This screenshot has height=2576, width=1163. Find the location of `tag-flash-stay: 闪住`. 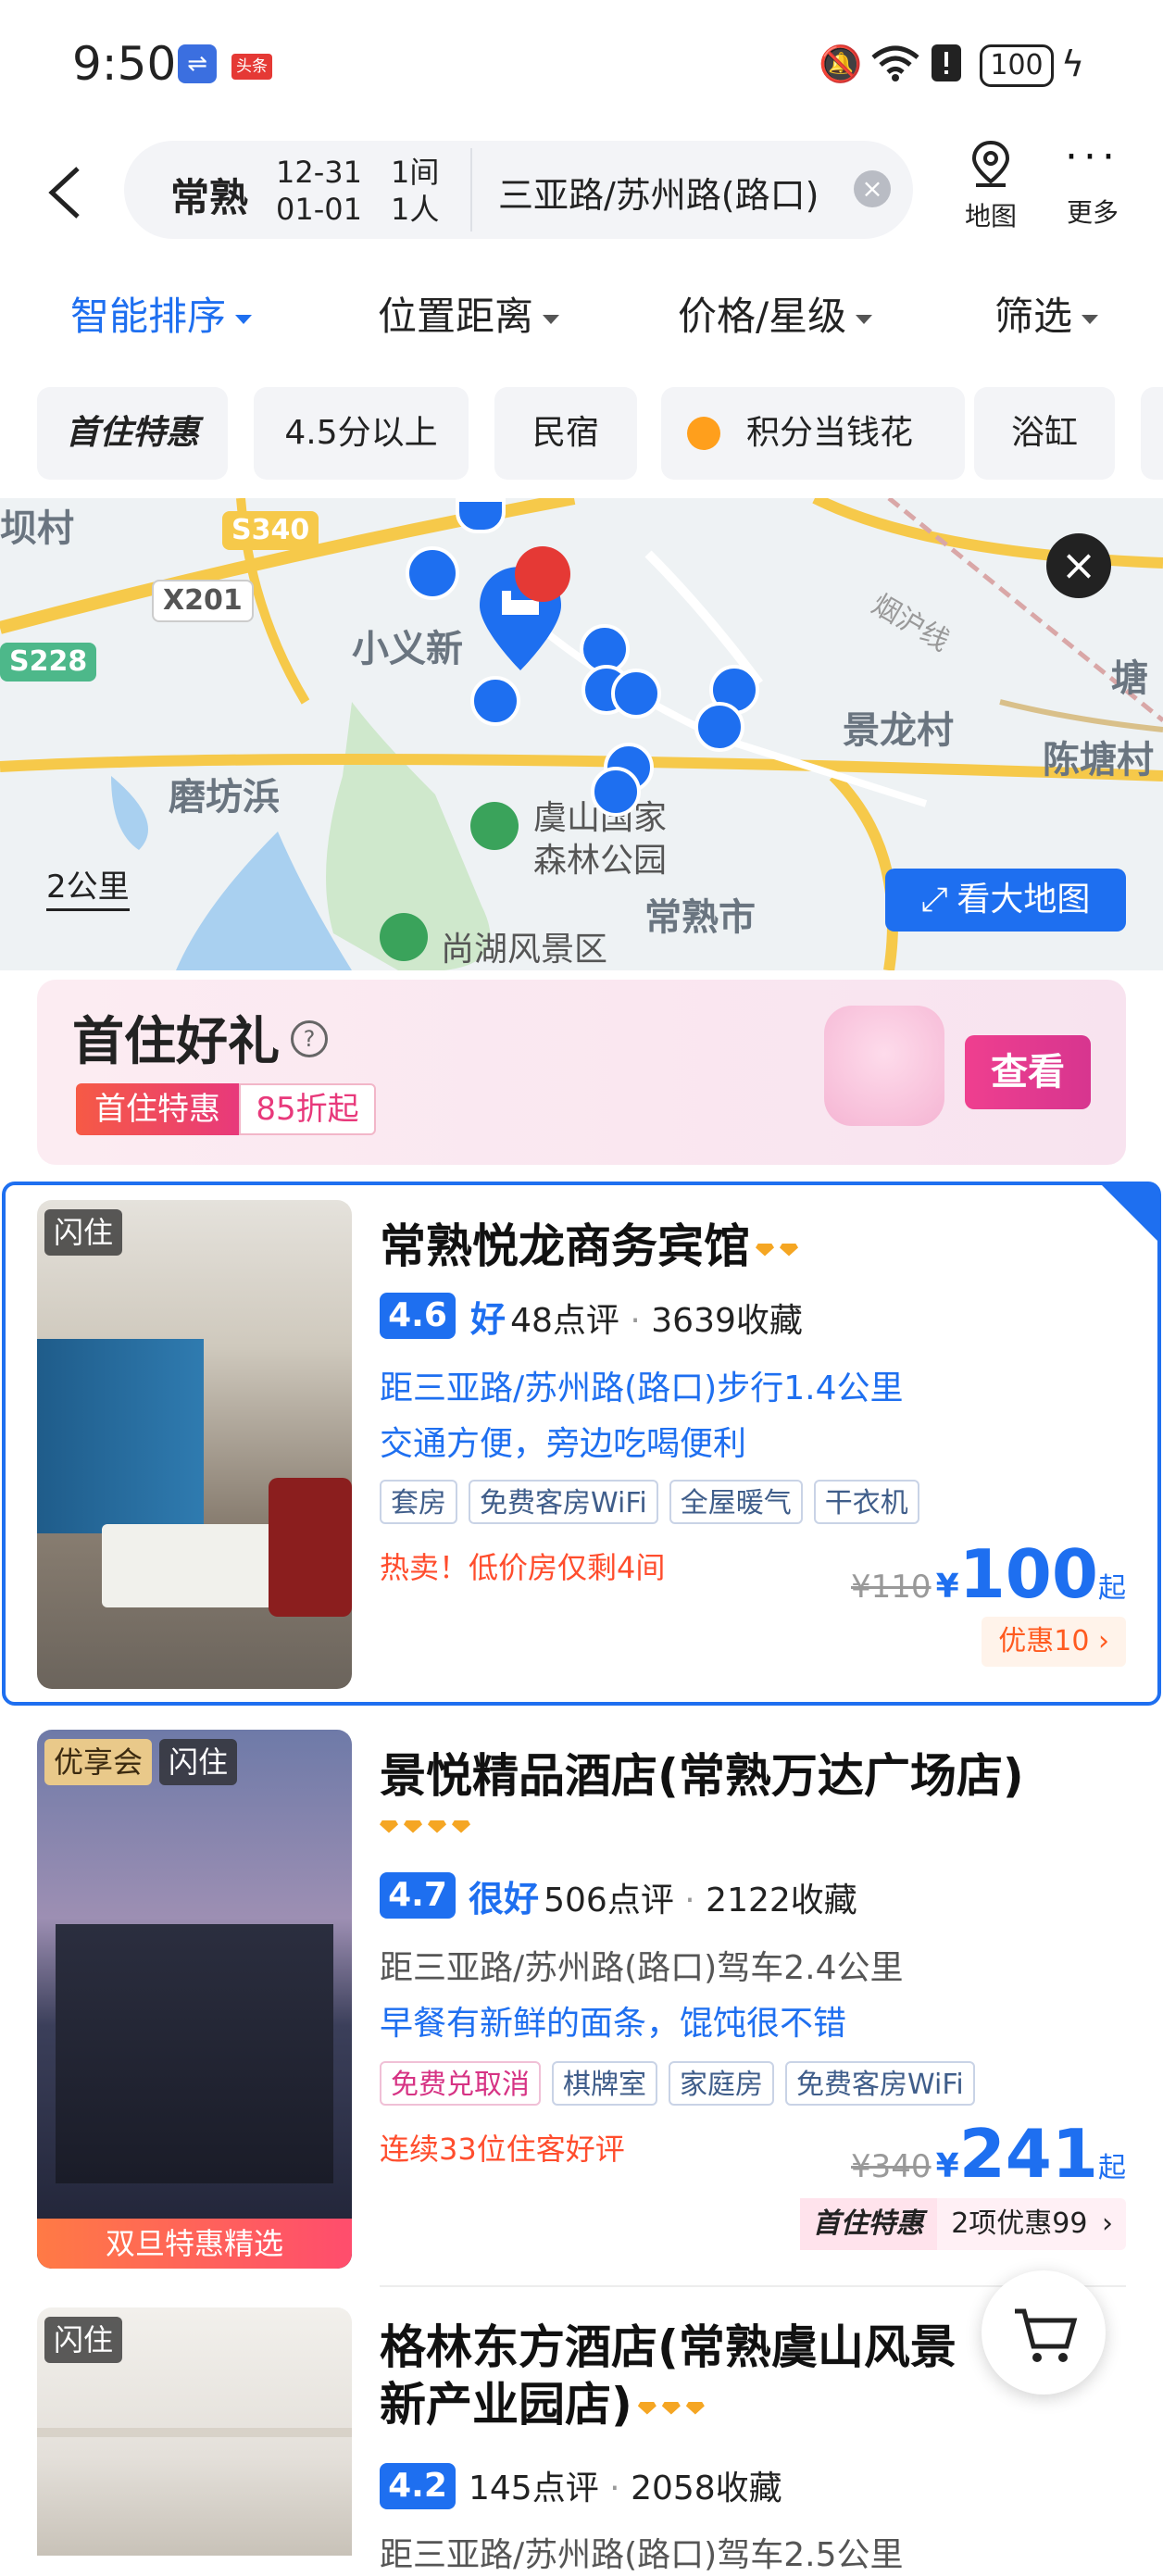

tag-flash-stay: 闪住 is located at coordinates (198, 1762).